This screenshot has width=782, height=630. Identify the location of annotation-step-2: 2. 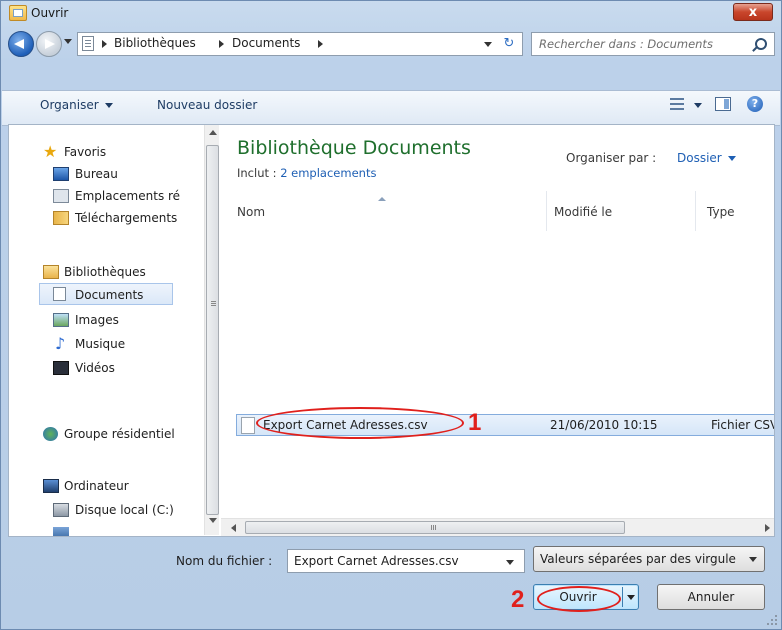
(518, 599).